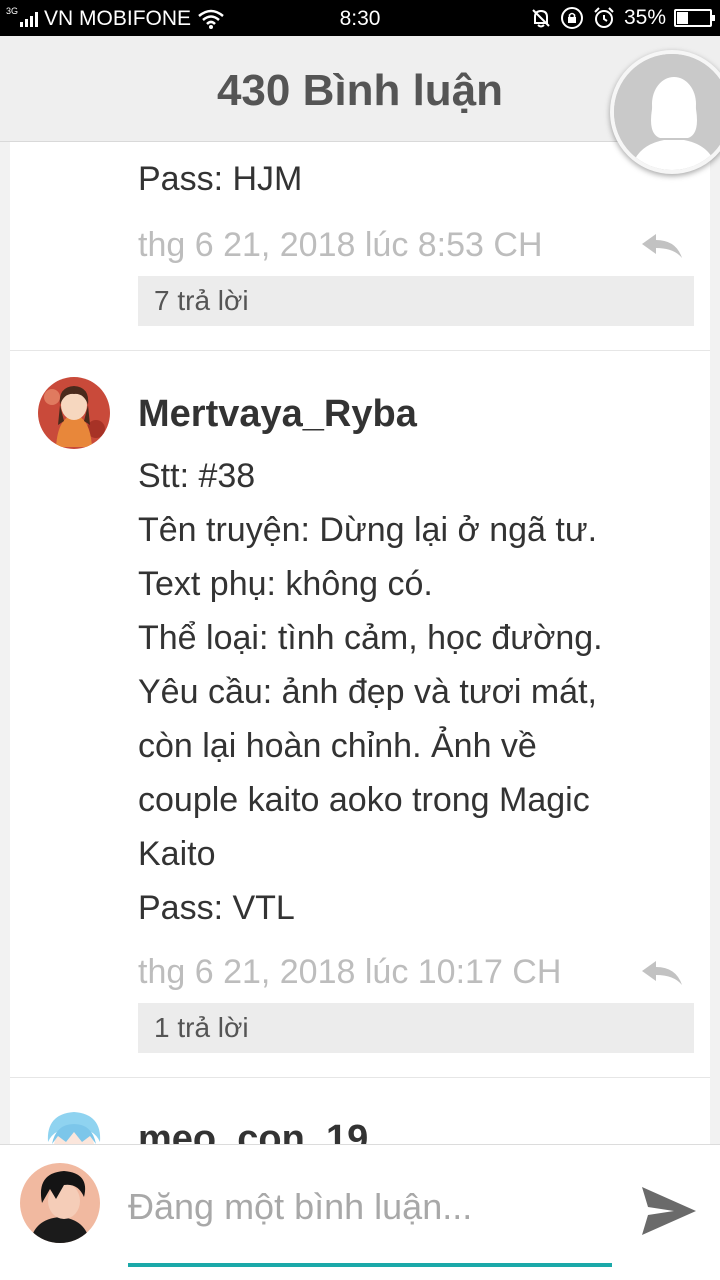 The width and height of the screenshot is (720, 1280). What do you see at coordinates (541, 18) in the screenshot?
I see `notifications-off-icon` at bounding box center [541, 18].